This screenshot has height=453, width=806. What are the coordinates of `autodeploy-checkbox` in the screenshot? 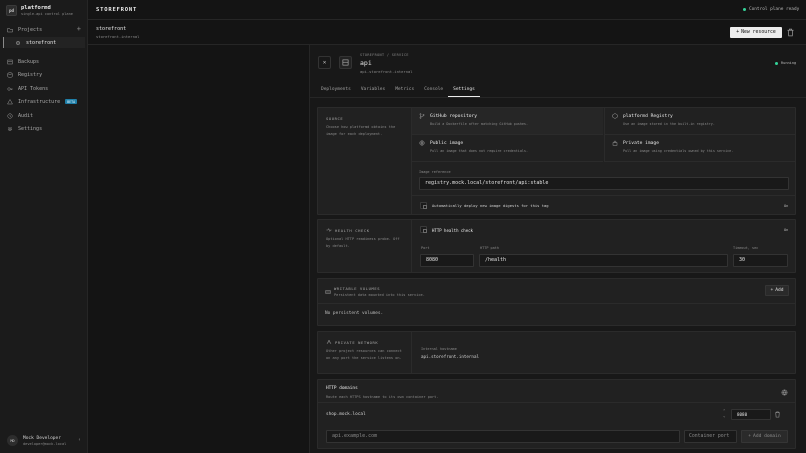 It's located at (423, 205).